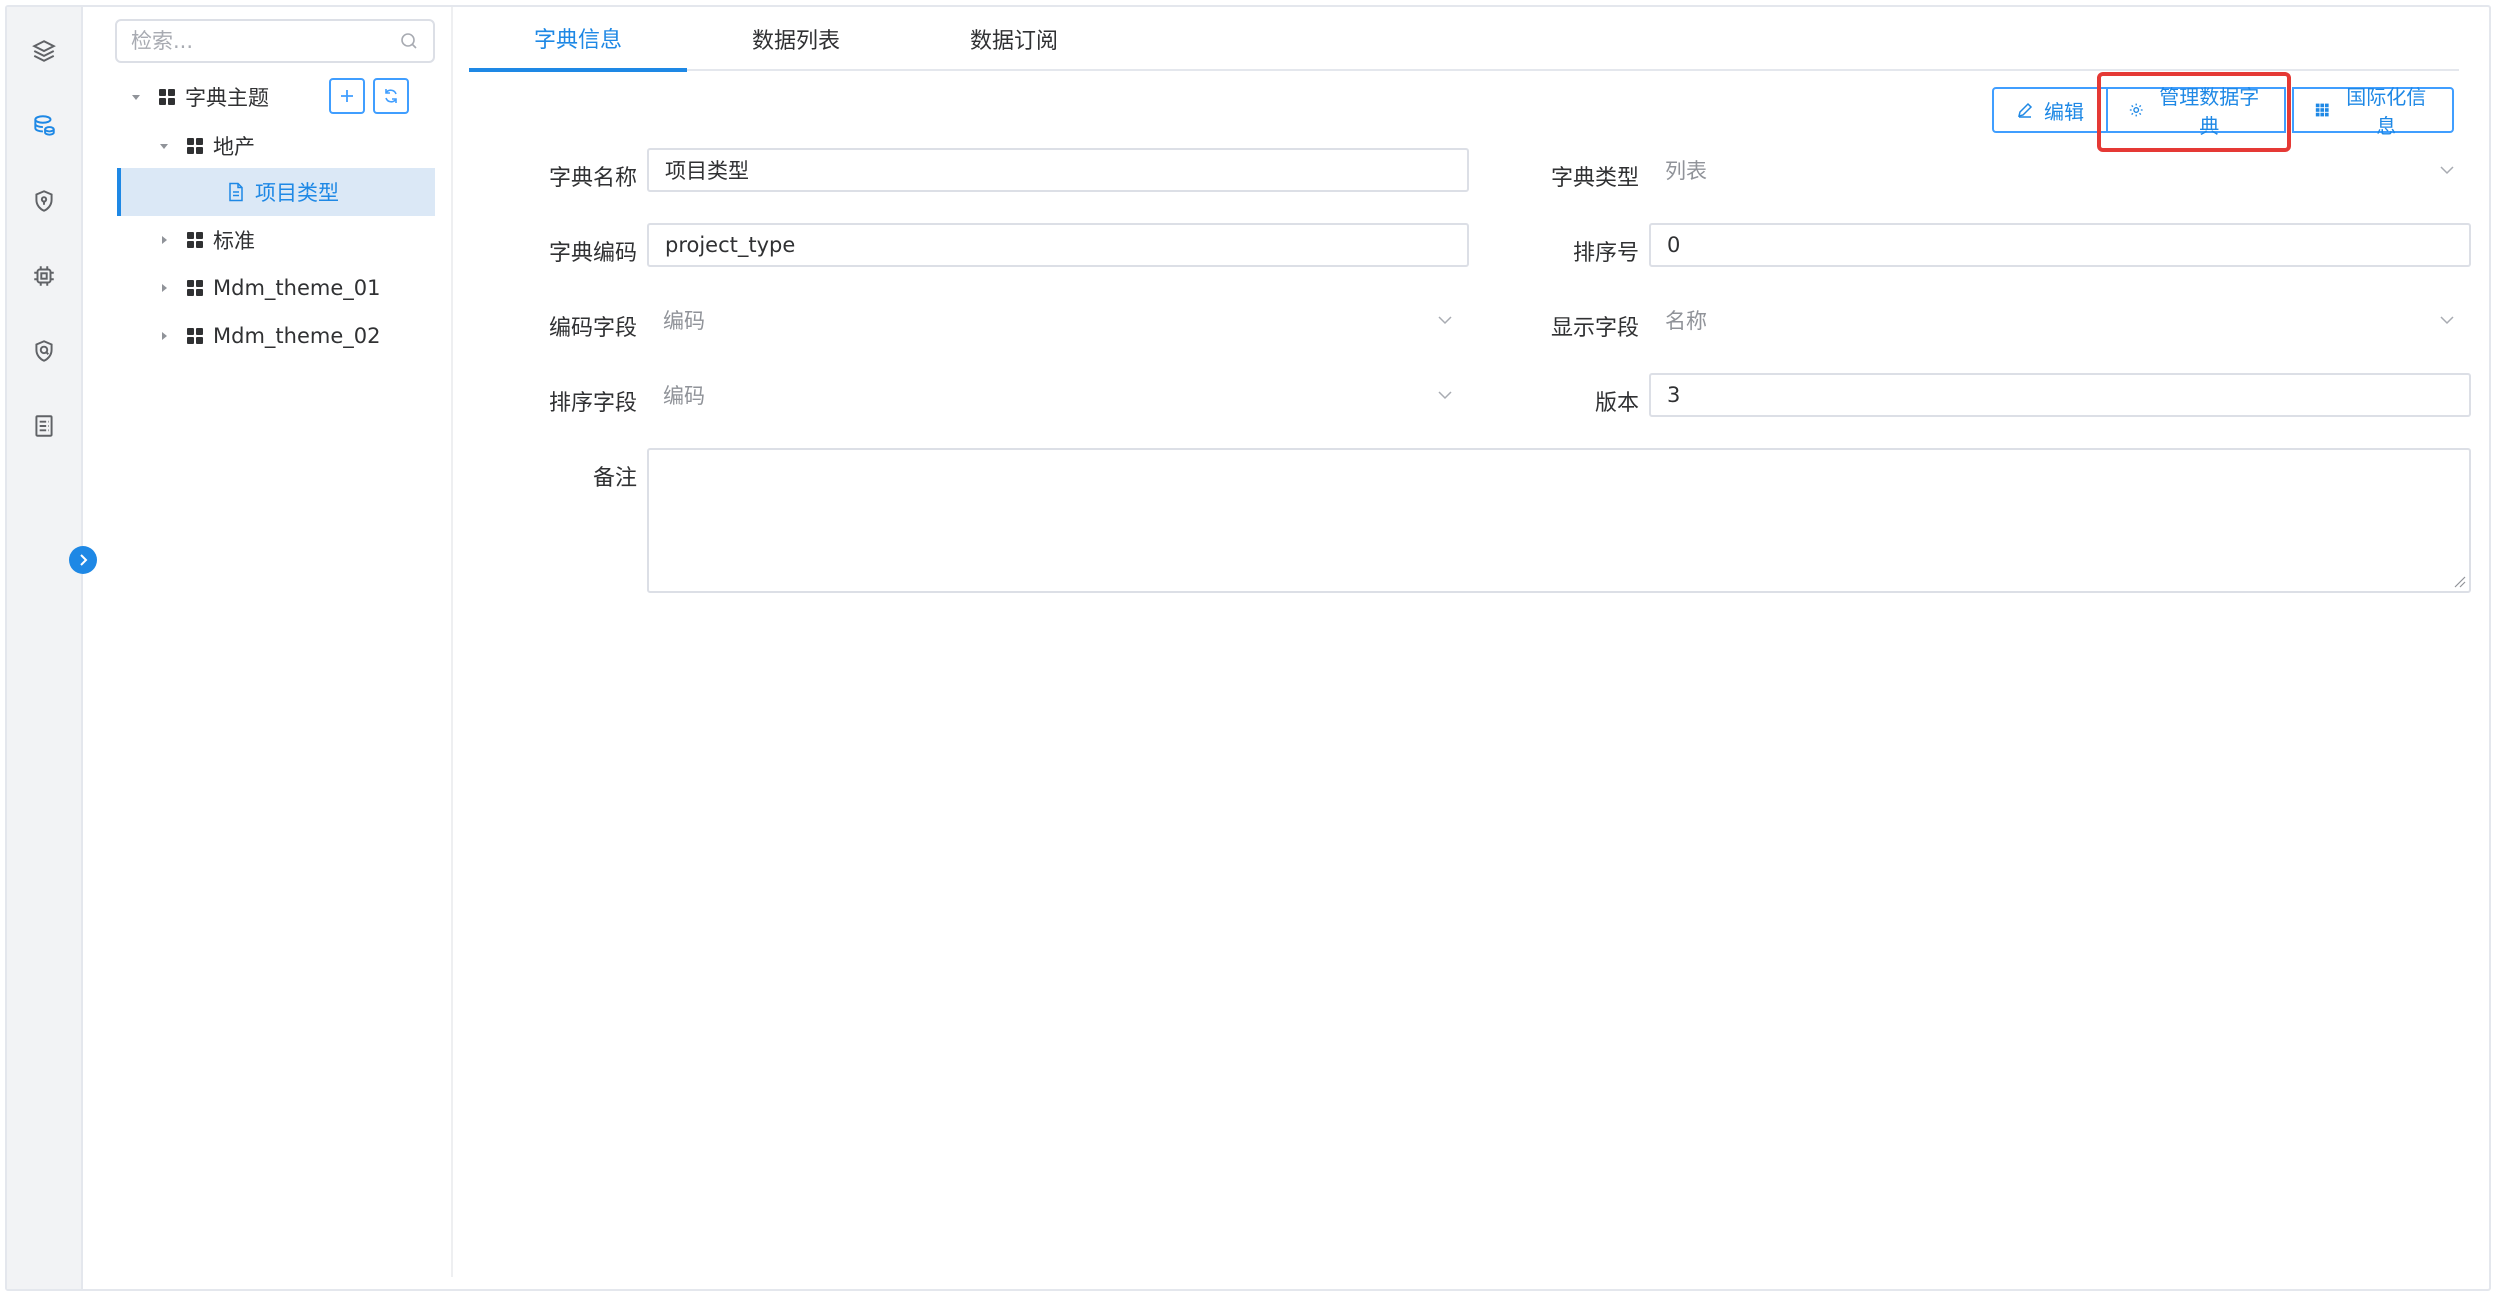 The width and height of the screenshot is (2496, 1296). Describe the element at coordinates (684, 321) in the screenshot. I see `code-field-value: 编码` at that location.